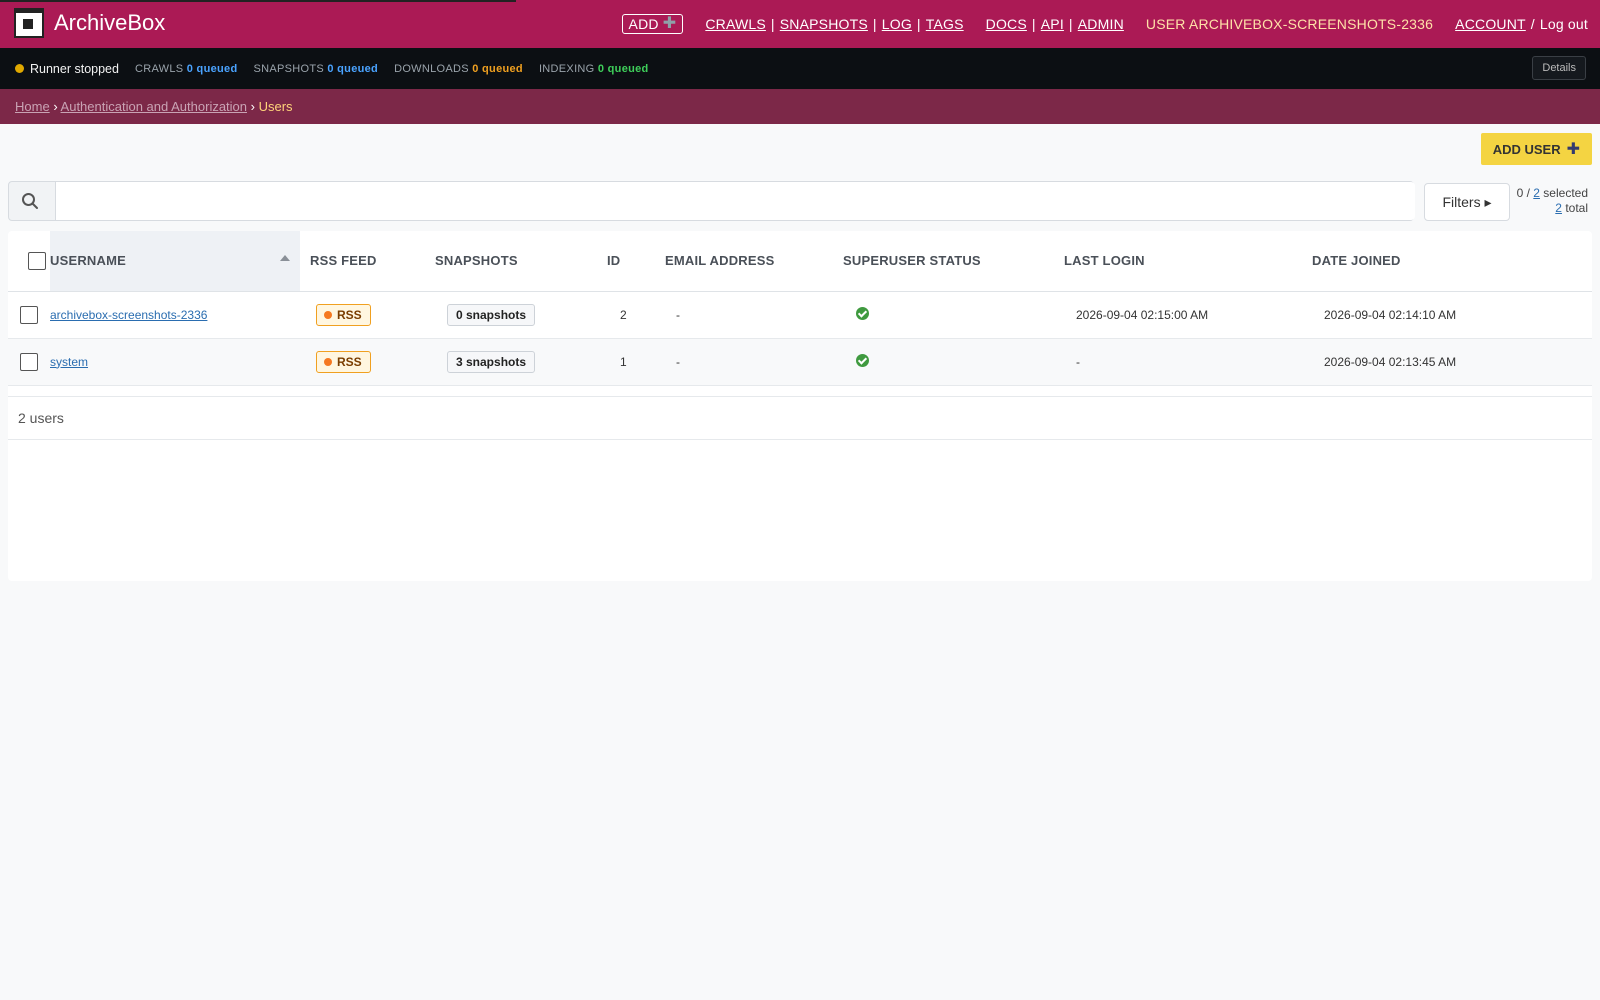 The height and width of the screenshot is (1000, 1600). What do you see at coordinates (32, 106) in the screenshot?
I see `breadcrumb-home: Home` at bounding box center [32, 106].